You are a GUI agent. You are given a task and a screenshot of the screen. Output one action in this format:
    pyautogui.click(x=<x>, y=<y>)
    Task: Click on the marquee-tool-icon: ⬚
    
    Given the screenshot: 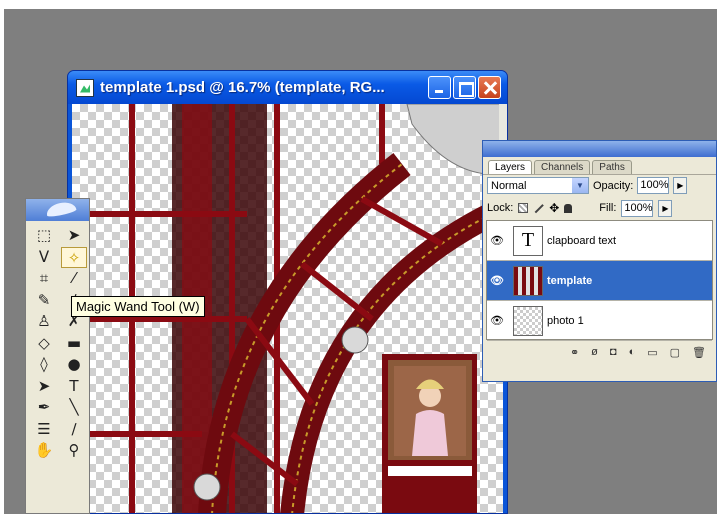 What is the action you would take?
    pyautogui.click(x=44, y=236)
    